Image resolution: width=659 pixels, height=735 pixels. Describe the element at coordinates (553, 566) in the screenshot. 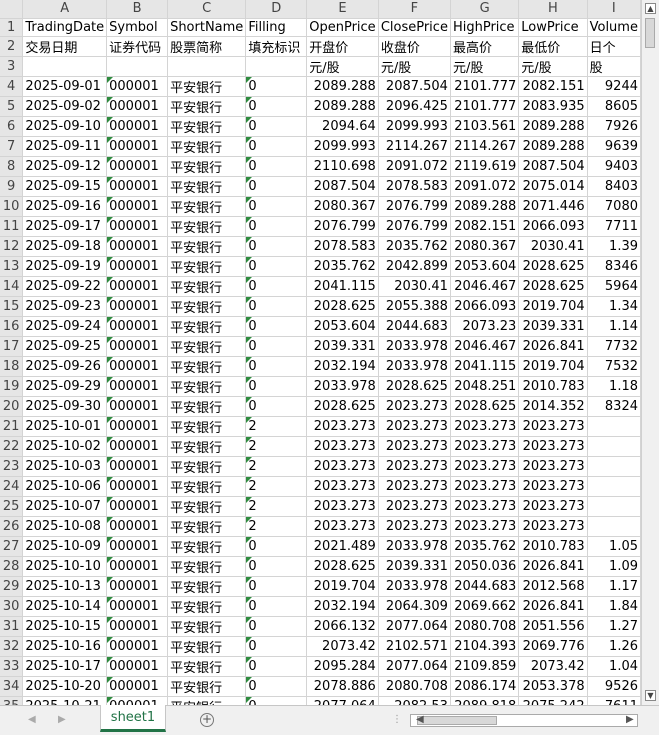

I see `cell-low: 2026.841` at that location.